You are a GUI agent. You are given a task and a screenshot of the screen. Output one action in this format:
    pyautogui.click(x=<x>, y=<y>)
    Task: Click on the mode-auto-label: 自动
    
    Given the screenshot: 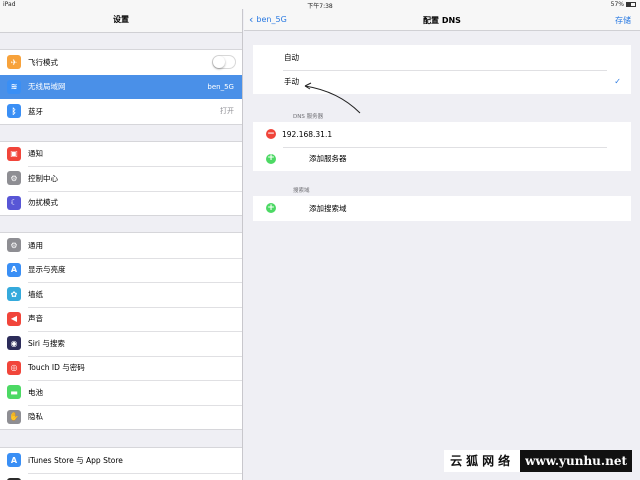 What is the action you would take?
    pyautogui.click(x=291, y=57)
    